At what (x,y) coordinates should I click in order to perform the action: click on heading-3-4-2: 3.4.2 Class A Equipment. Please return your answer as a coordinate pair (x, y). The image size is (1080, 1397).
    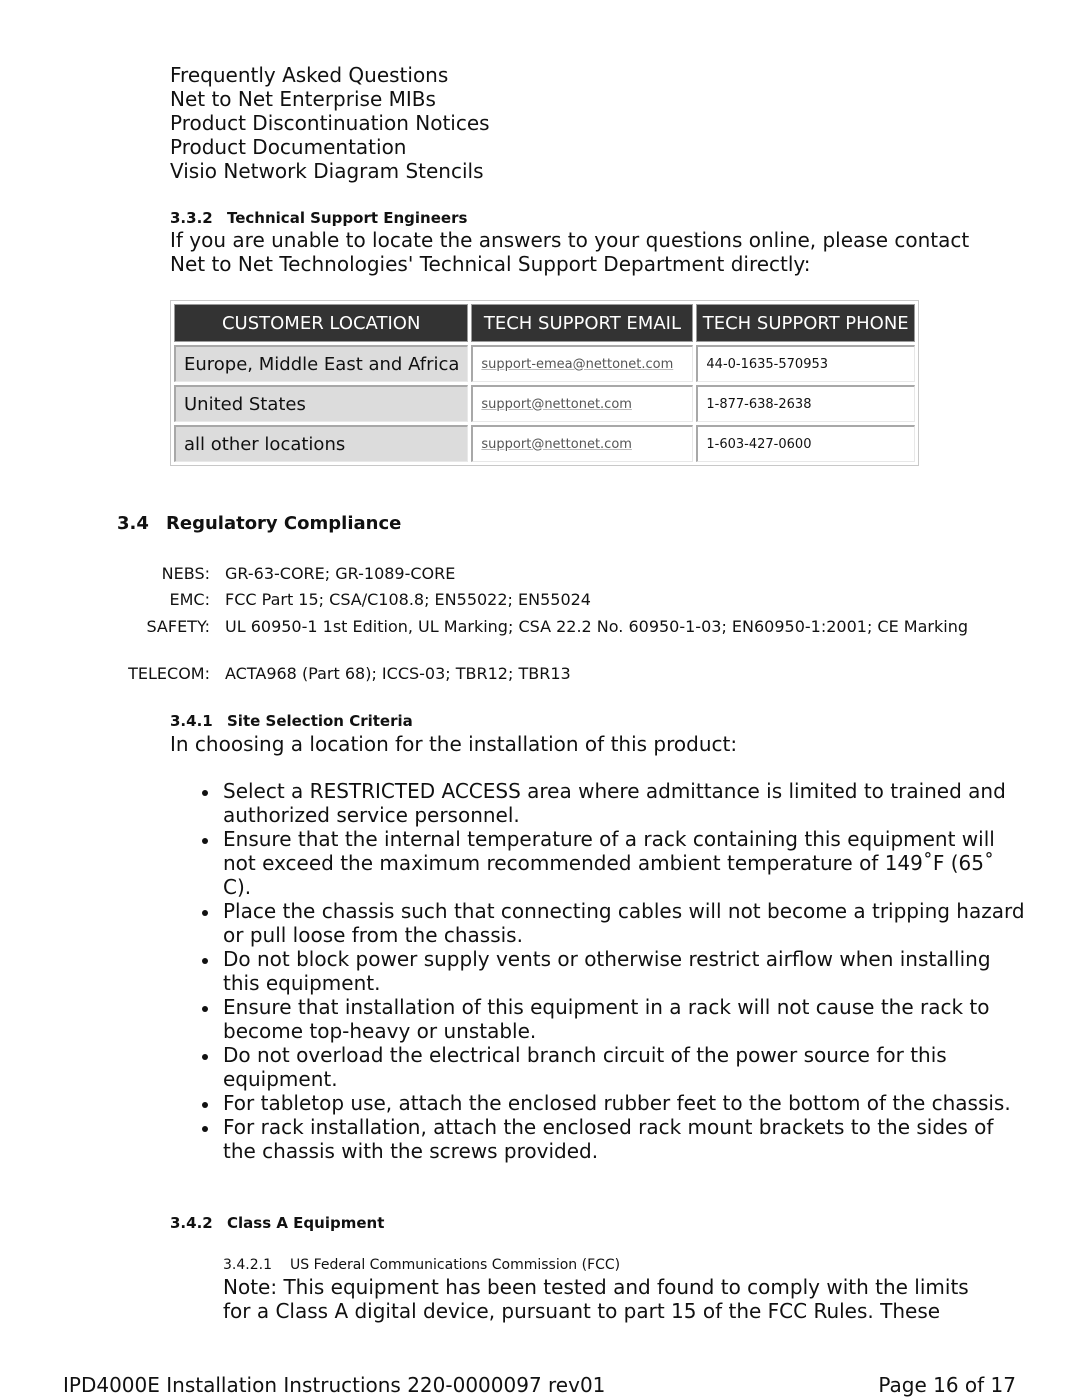
    Looking at the image, I should click on (277, 1223).